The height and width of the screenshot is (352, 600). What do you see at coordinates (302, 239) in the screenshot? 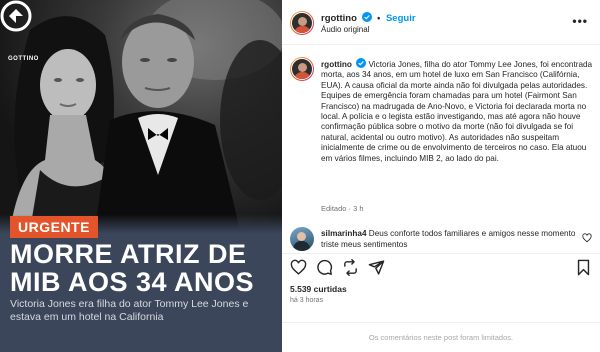
I see `commenter-avatar` at bounding box center [302, 239].